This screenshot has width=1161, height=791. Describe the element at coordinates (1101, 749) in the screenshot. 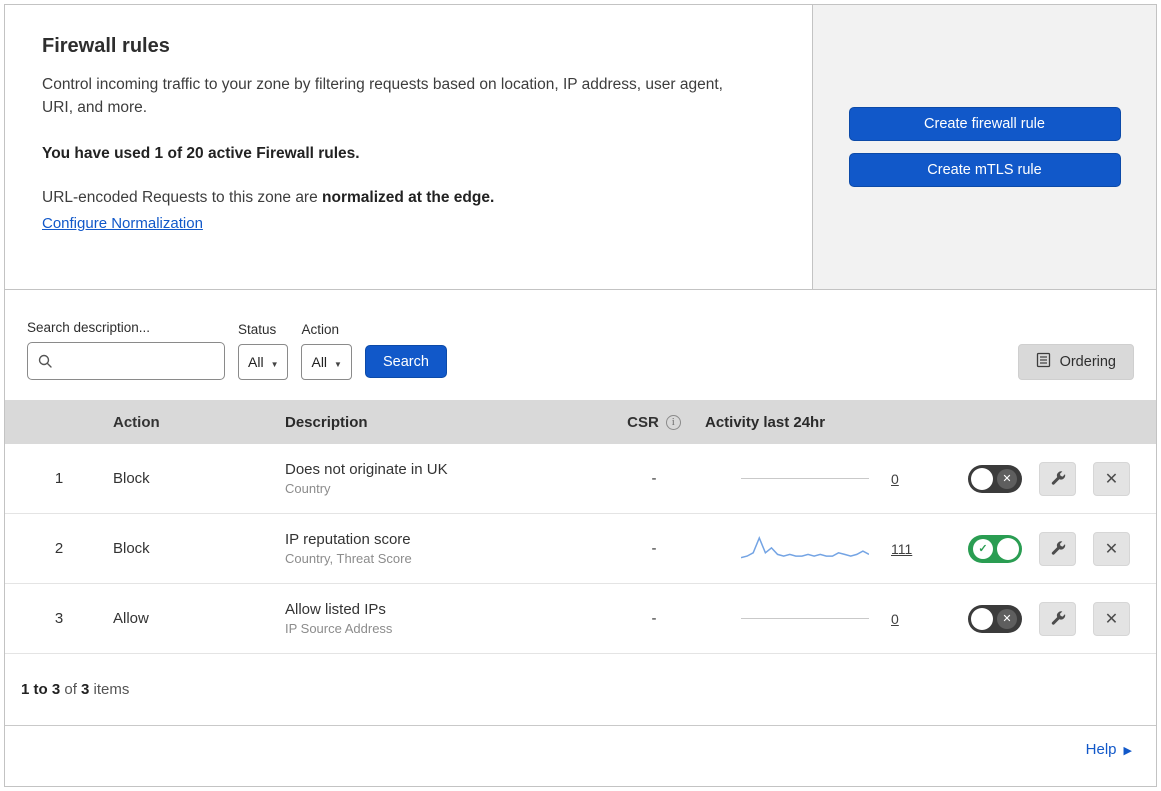

I see `help-label: Help` at that location.